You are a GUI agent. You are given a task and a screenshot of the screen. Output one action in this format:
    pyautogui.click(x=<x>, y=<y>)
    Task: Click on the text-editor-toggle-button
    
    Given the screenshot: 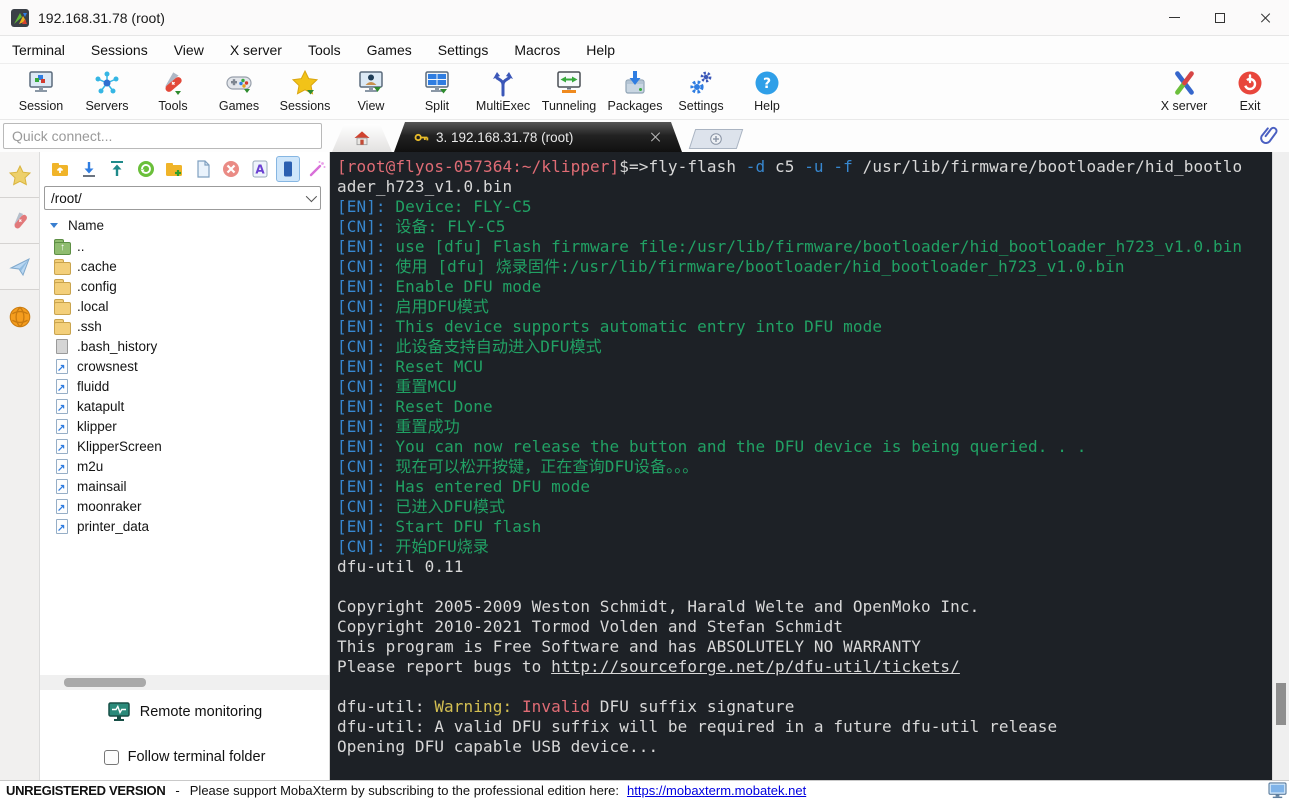 What is the action you would take?
    pyautogui.click(x=288, y=169)
    